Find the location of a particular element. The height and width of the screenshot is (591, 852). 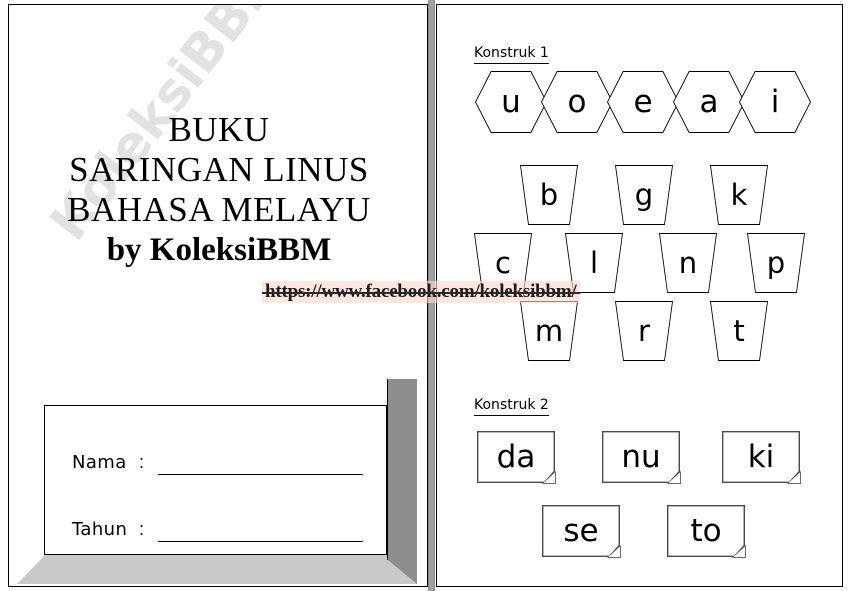

name-plate-inner: Nama : Tahun : is located at coordinates (215, 480).